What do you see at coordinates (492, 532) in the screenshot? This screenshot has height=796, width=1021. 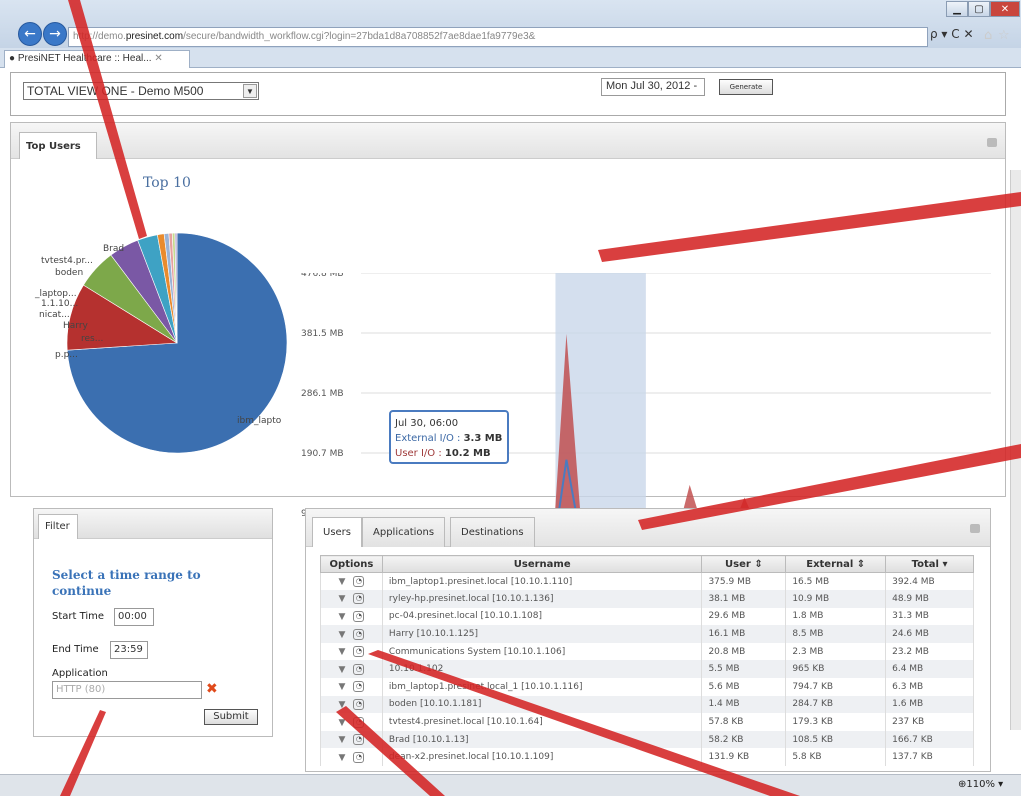 I see `tab-destinations: Destinations` at bounding box center [492, 532].